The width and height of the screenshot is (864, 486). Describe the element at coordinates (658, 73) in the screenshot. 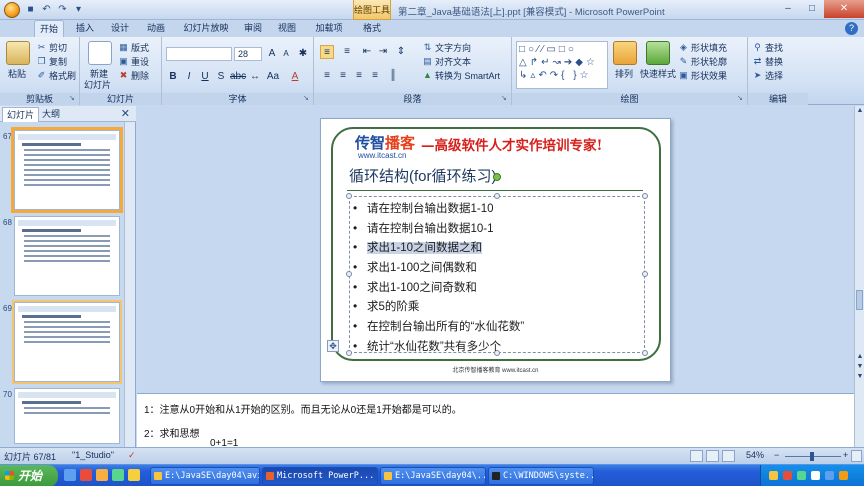

I see `quick-styles-button: 快速样式` at that location.